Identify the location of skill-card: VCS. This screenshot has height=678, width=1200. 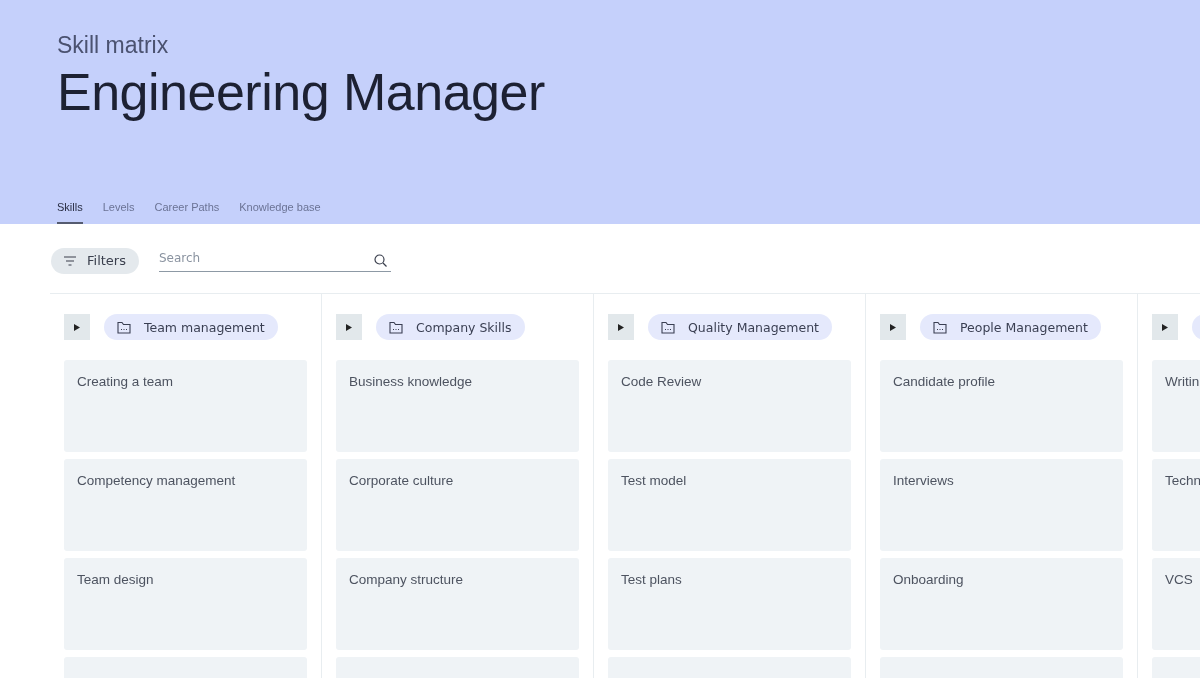
(1176, 604).